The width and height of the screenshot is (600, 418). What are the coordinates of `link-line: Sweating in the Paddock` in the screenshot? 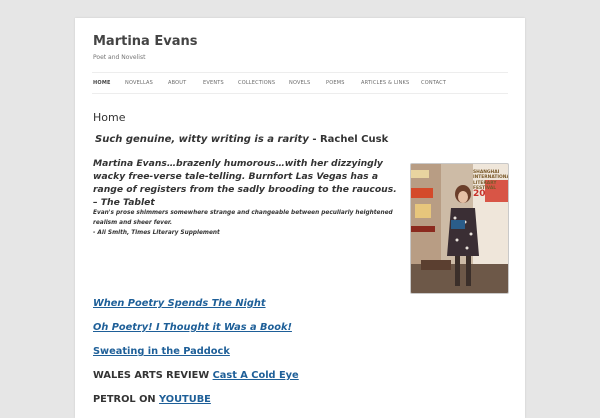 It's located at (161, 351).